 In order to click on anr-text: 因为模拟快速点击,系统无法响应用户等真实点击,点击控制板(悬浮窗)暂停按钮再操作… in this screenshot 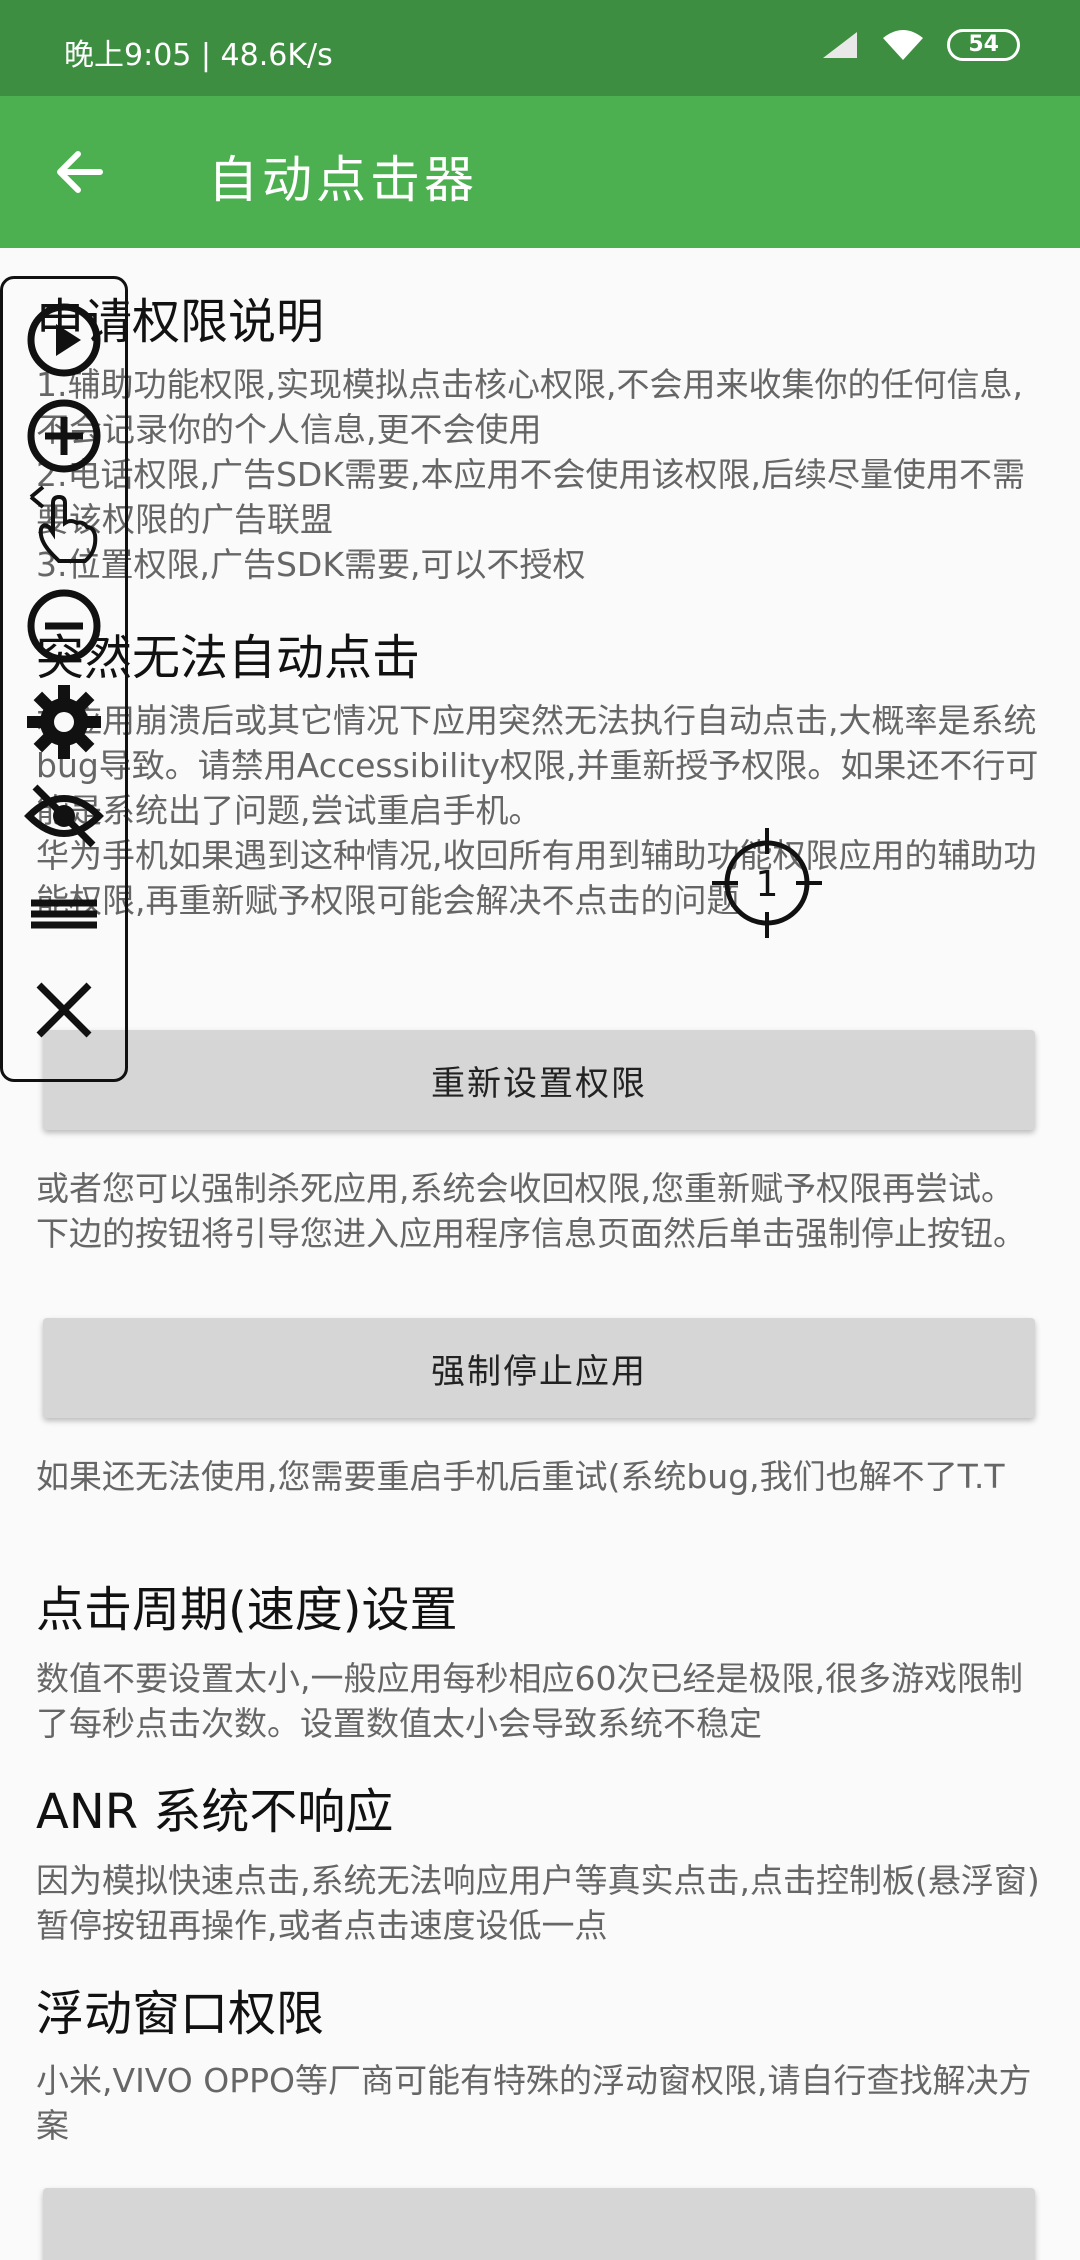, I will do `click(538, 1903)`.